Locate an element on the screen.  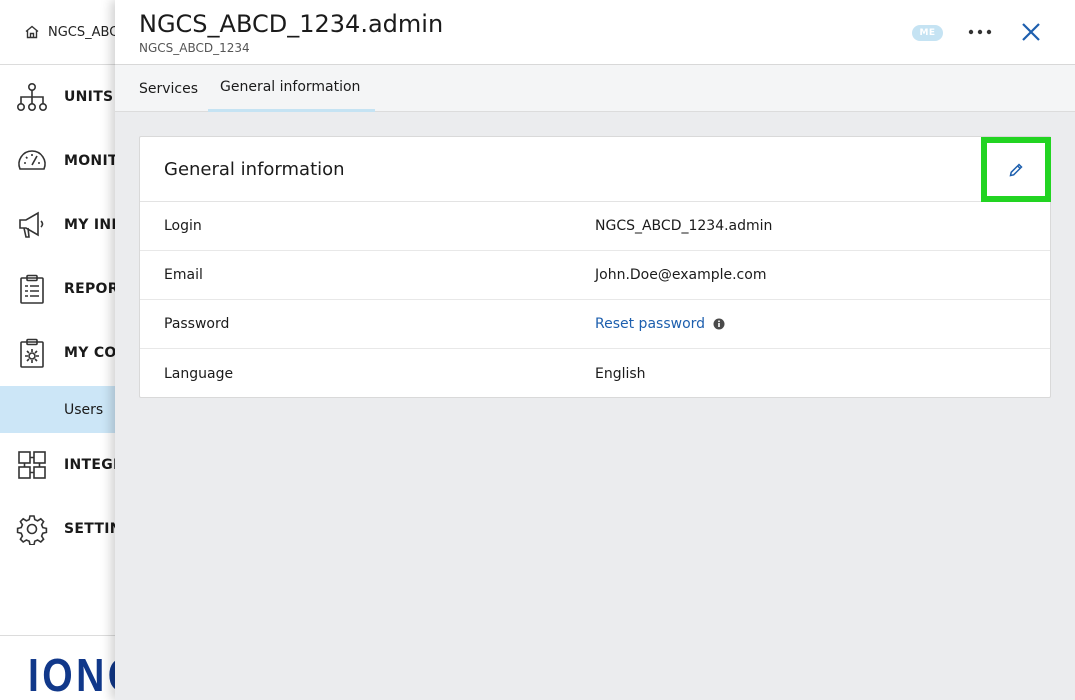
row-label: Password is located at coordinates (197, 324).